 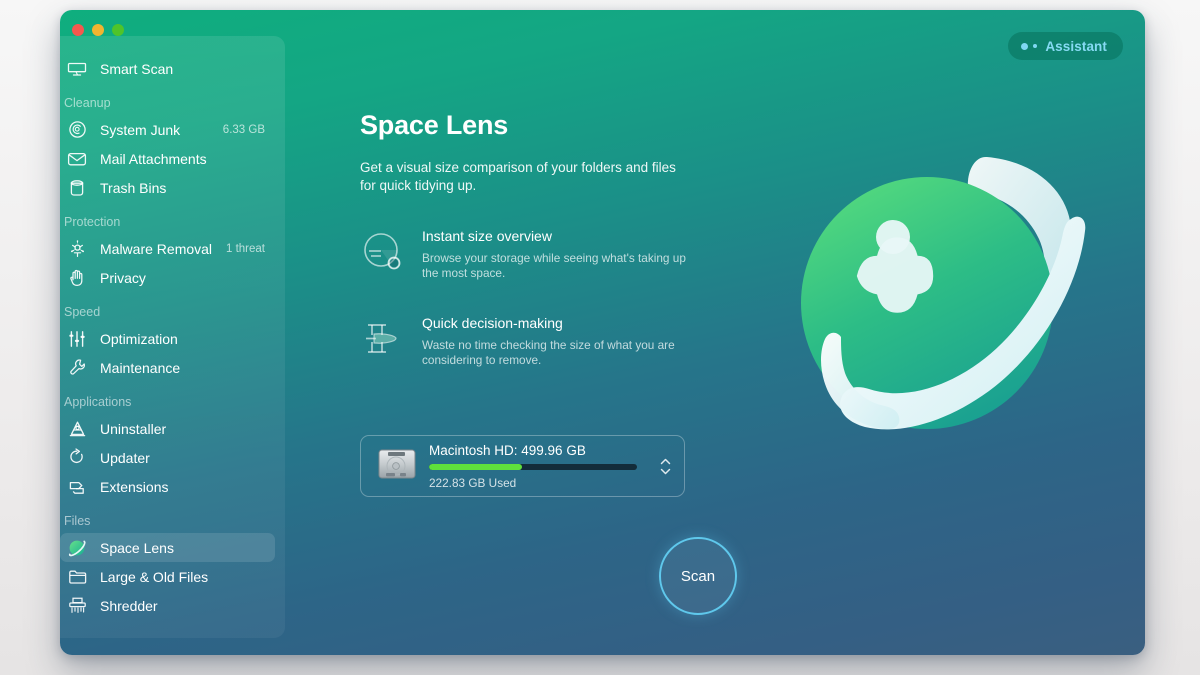 I want to click on planet-icon, so click(x=77, y=548).